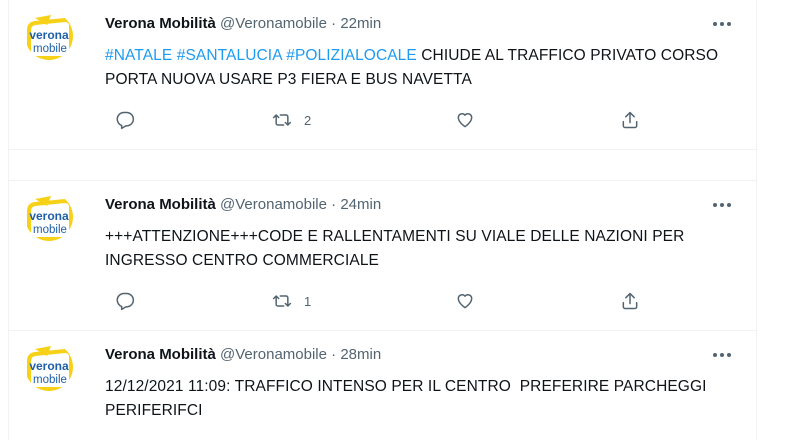  What do you see at coordinates (360, 204) in the screenshot?
I see `timestamp: 24min` at bounding box center [360, 204].